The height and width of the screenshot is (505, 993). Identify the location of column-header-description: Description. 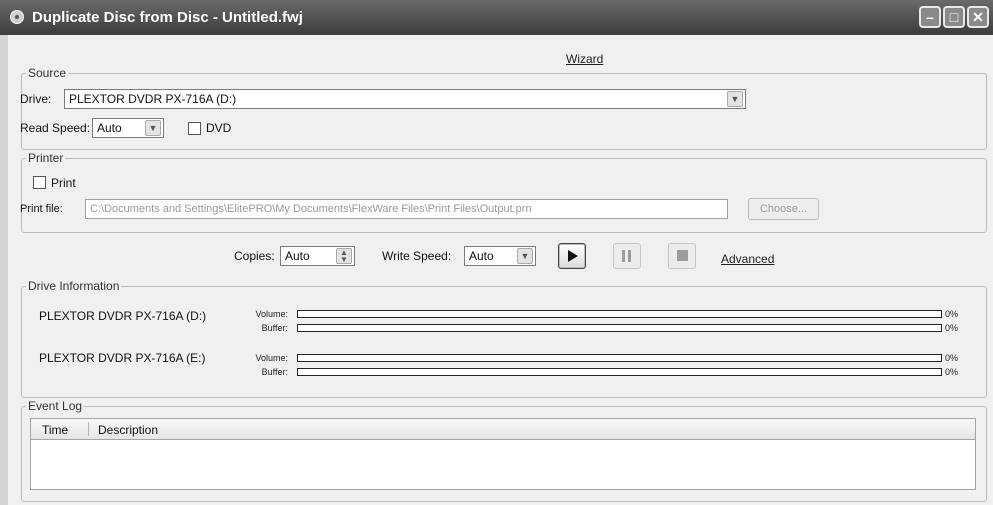
(128, 430).